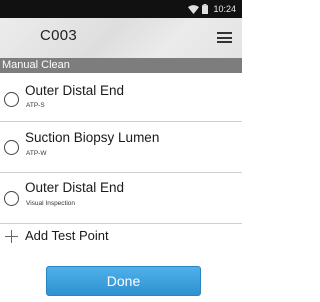 The image size is (320, 302). What do you see at coordinates (194, 9) in the screenshot?
I see `wifi-icon` at bounding box center [194, 9].